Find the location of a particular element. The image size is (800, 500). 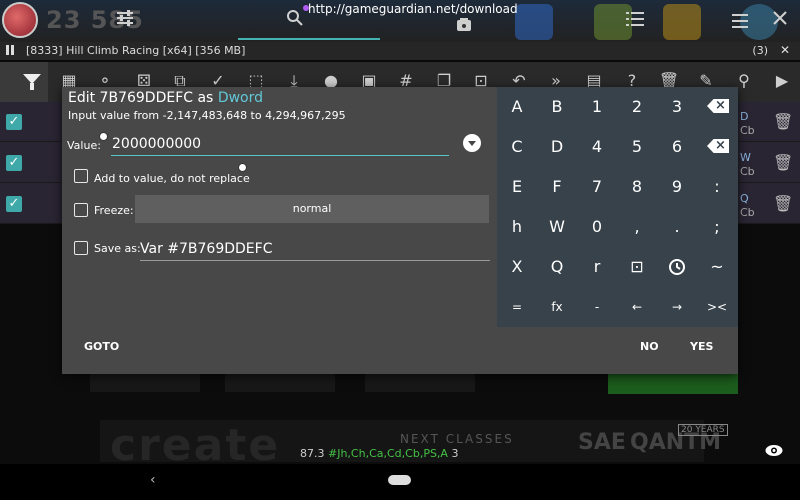

address-info: 87.3 #Jh,Ch,Ca,Cd,Cb,PS,A 3 is located at coordinates (379, 453).